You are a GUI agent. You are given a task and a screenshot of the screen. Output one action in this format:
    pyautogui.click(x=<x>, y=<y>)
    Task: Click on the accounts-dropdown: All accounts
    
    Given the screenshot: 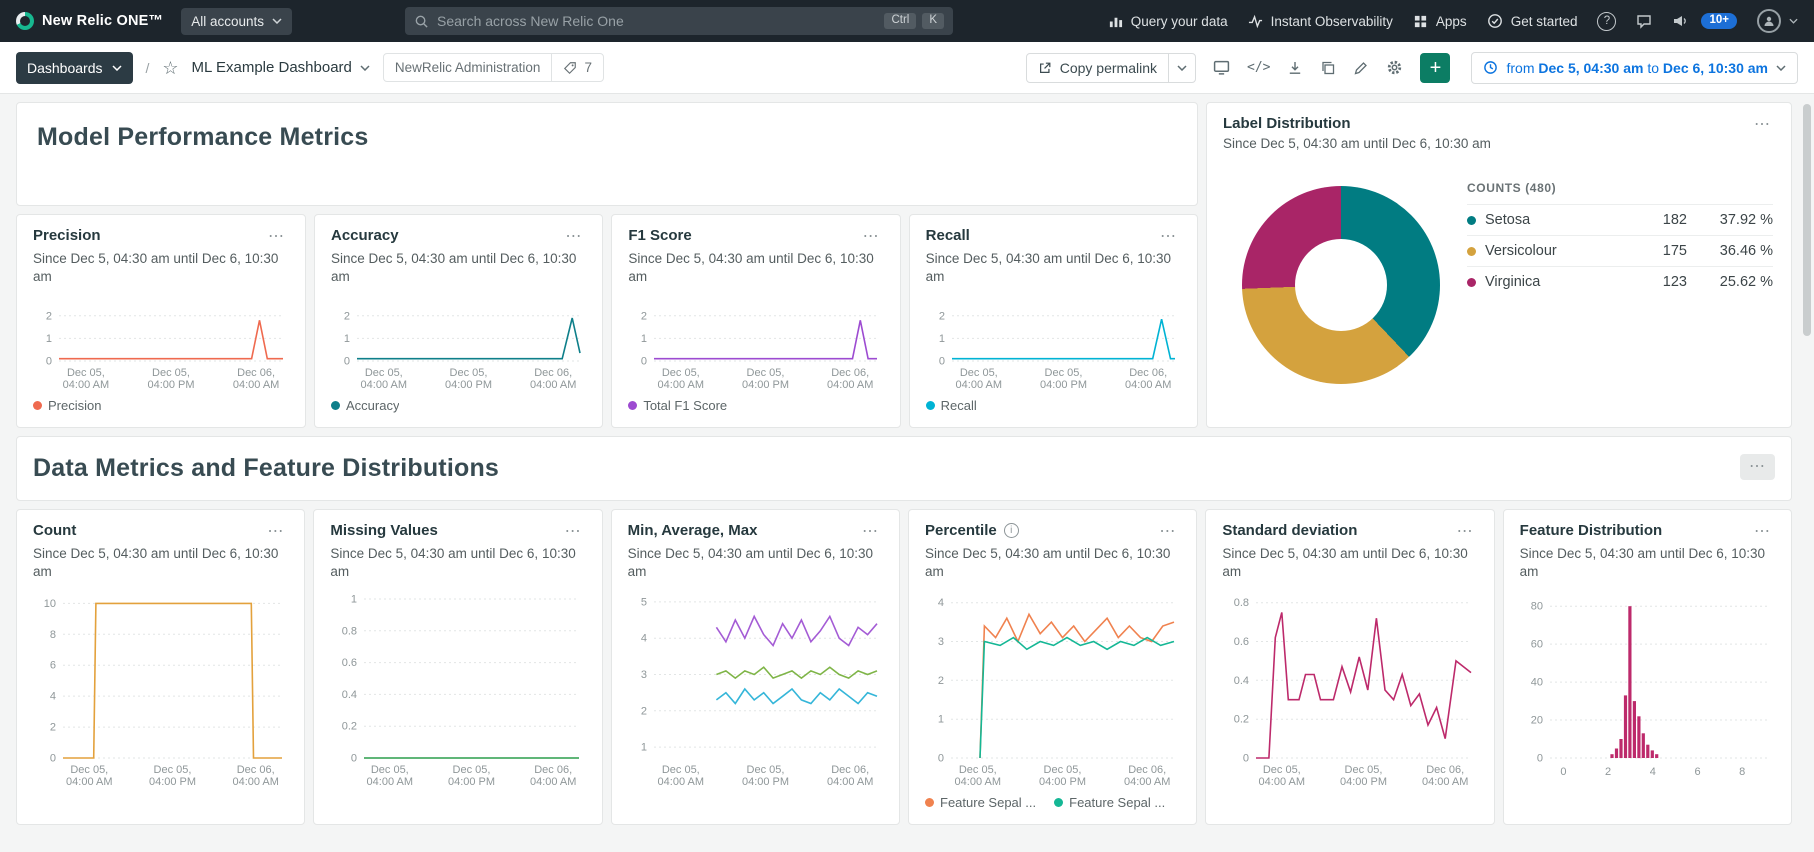 What is the action you would take?
    pyautogui.click(x=237, y=21)
    